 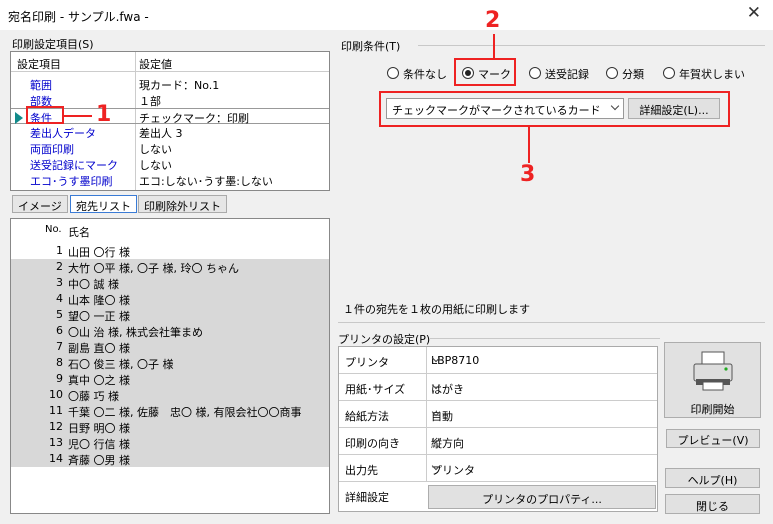 I want to click on list-no: 2, so click(x=59, y=266).